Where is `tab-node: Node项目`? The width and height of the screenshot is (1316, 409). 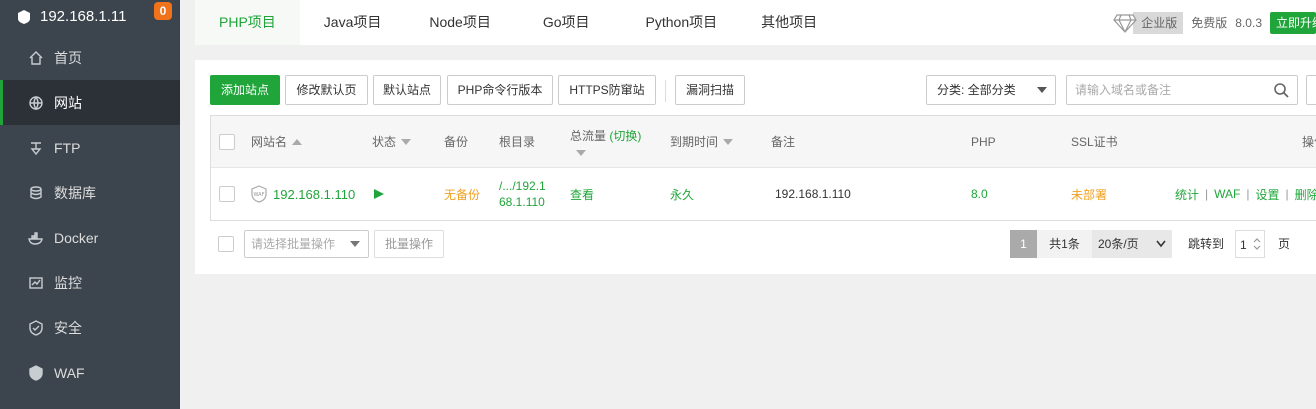
tab-node: Node项目 is located at coordinates (459, 22).